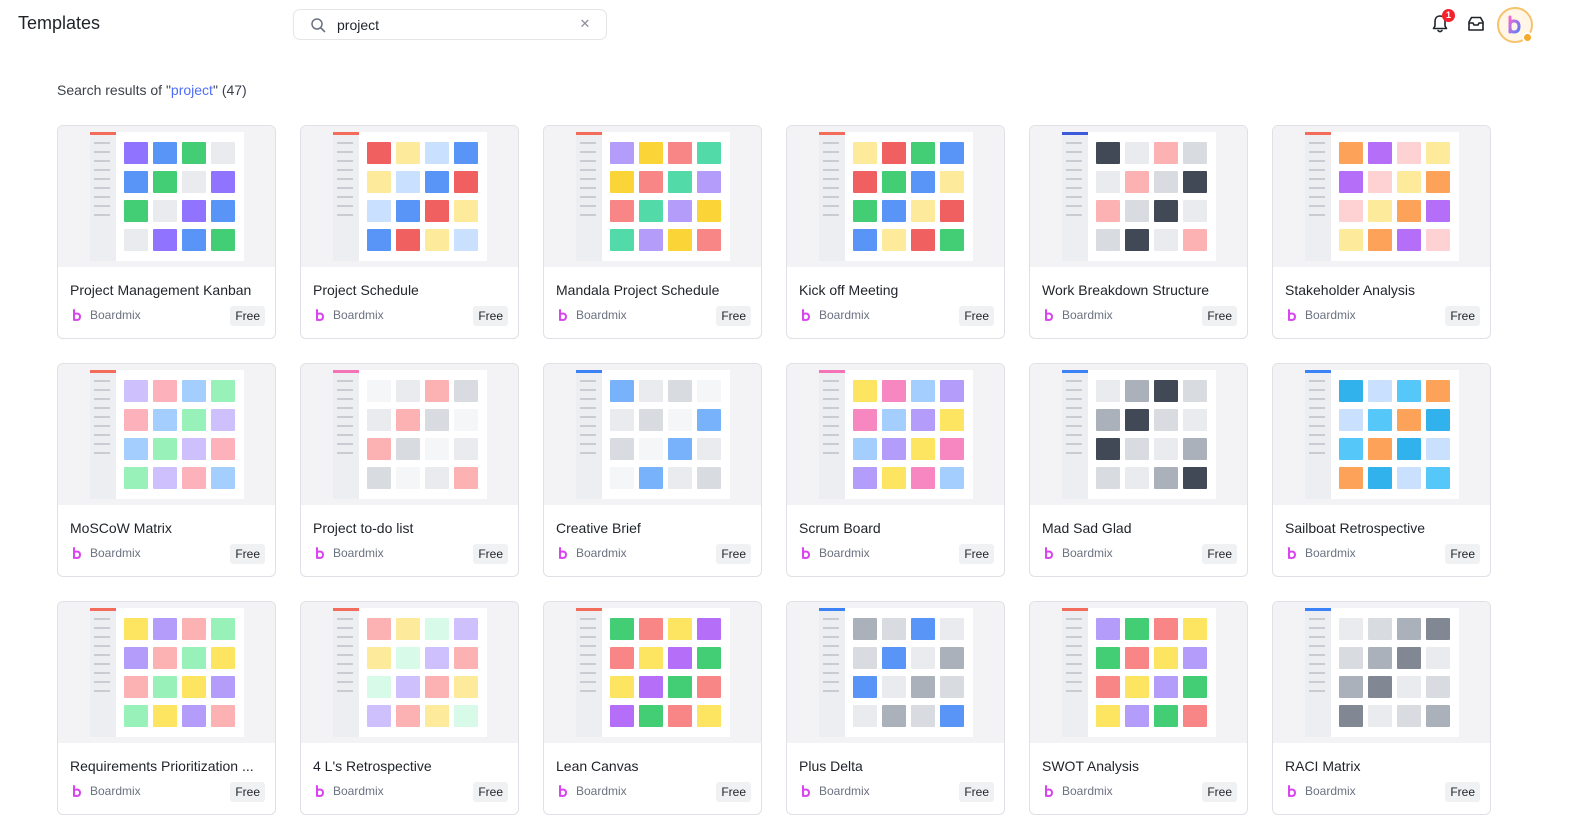 This screenshot has width=1596, height=831. Describe the element at coordinates (652, 708) in the screenshot. I see `template-card: Lean Canvas Boardmix Free` at that location.